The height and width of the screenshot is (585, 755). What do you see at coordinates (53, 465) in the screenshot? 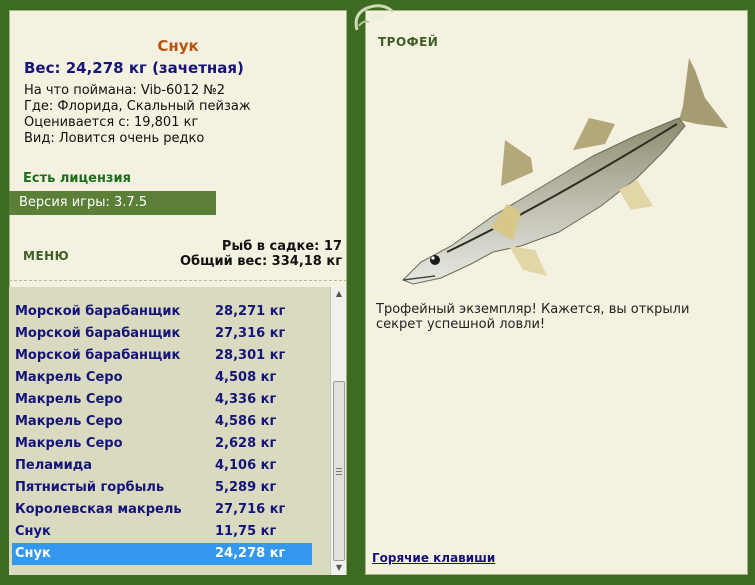
I see `list-item-name: Пеламида` at bounding box center [53, 465].